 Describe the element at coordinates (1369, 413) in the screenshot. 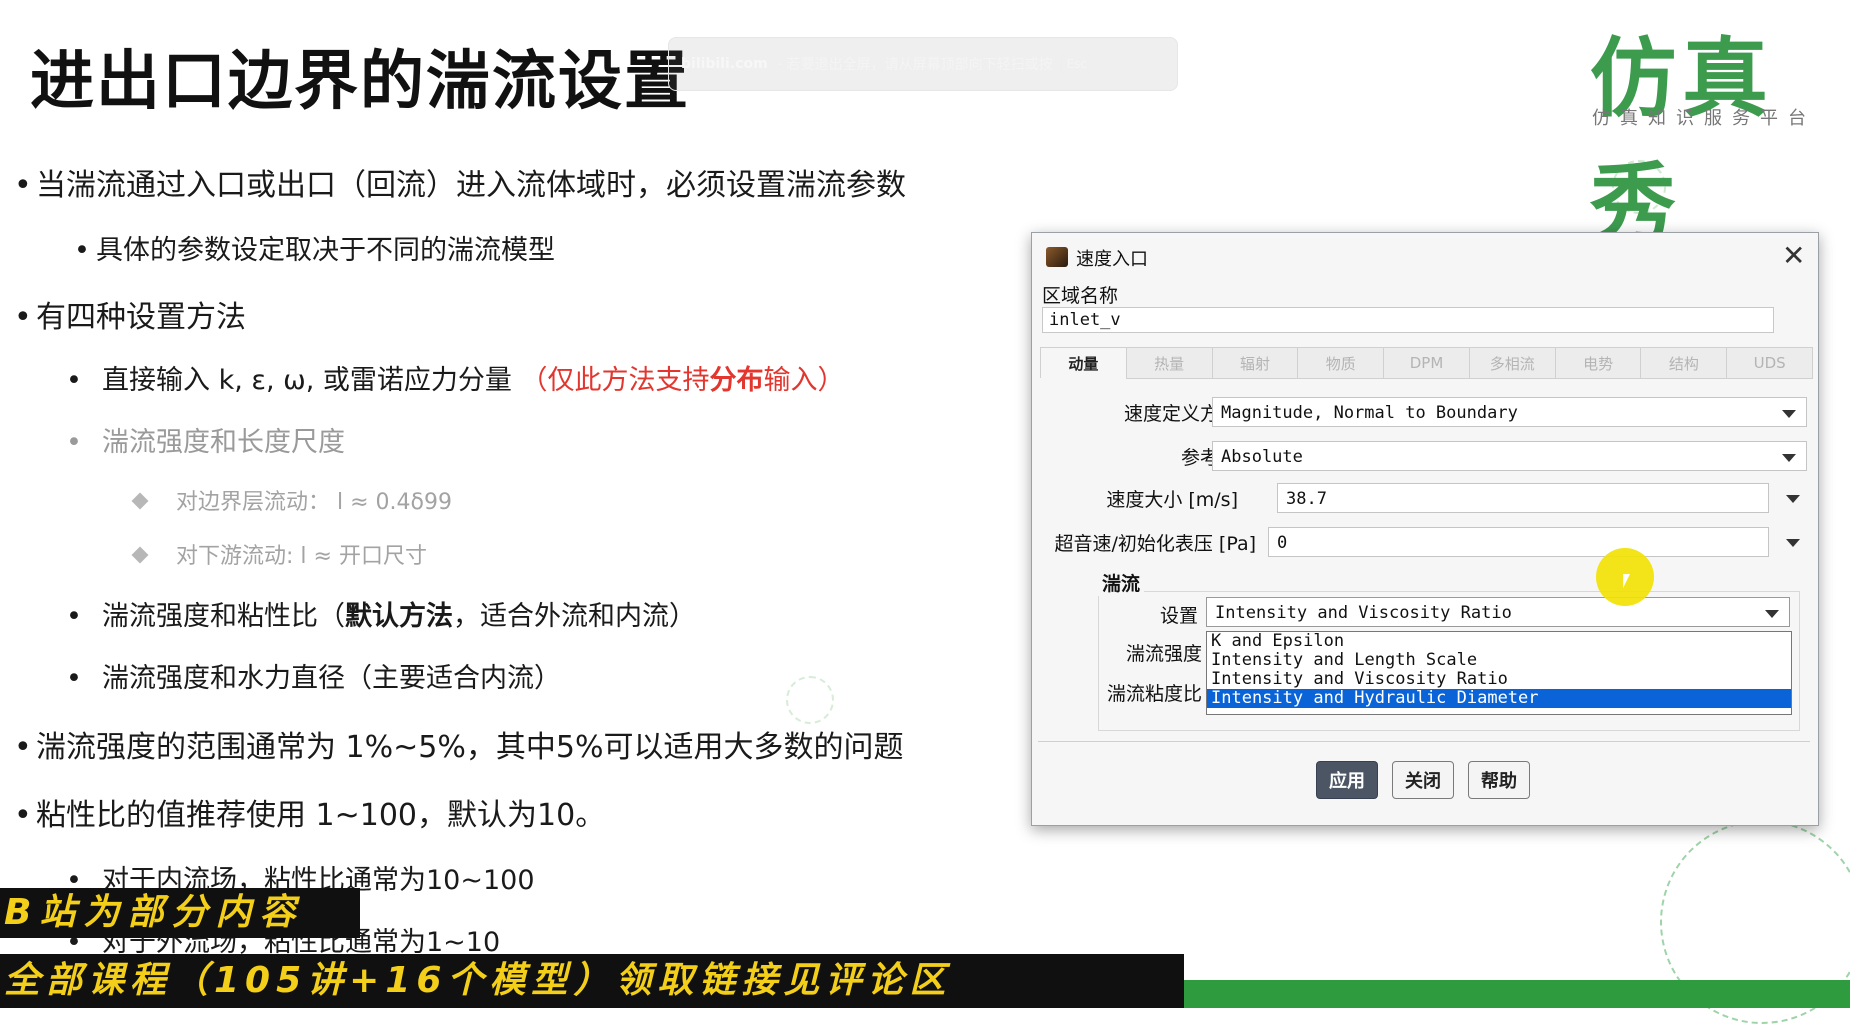

I see `velocity-method-value: Magnitude, Normal to Boundary` at that location.